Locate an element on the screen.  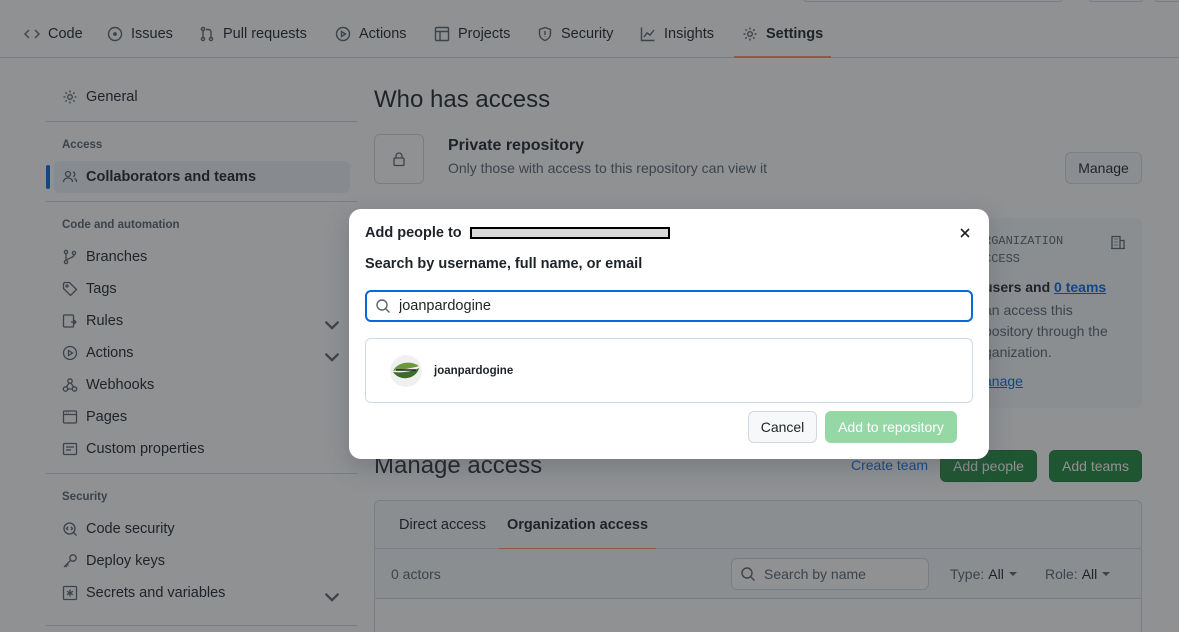
search-icon is located at coordinates (383, 306).